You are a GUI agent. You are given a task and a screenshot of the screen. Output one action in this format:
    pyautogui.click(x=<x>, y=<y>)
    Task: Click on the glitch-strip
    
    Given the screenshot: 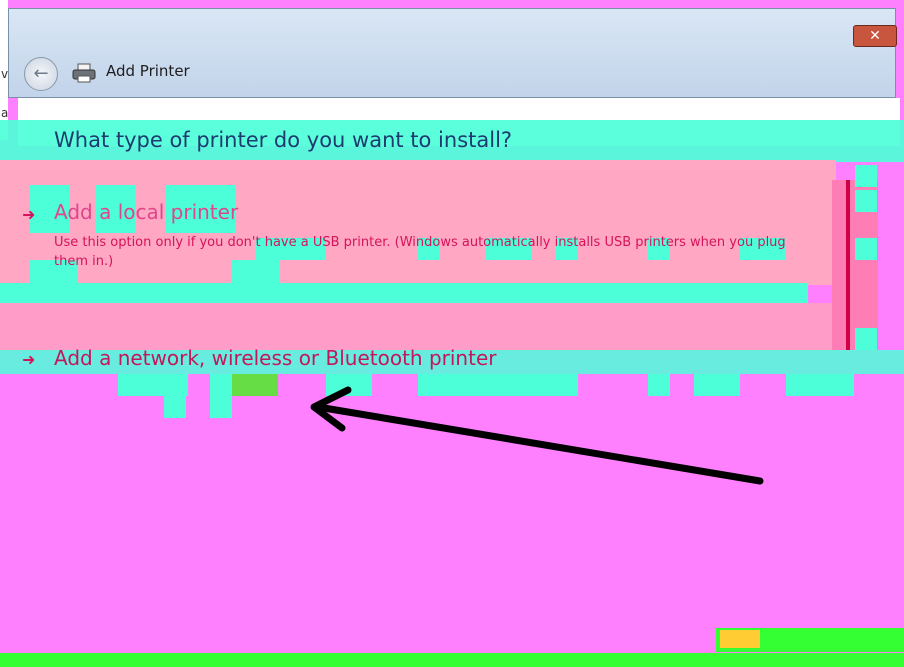 What is the action you would take?
    pyautogui.click(x=452, y=660)
    